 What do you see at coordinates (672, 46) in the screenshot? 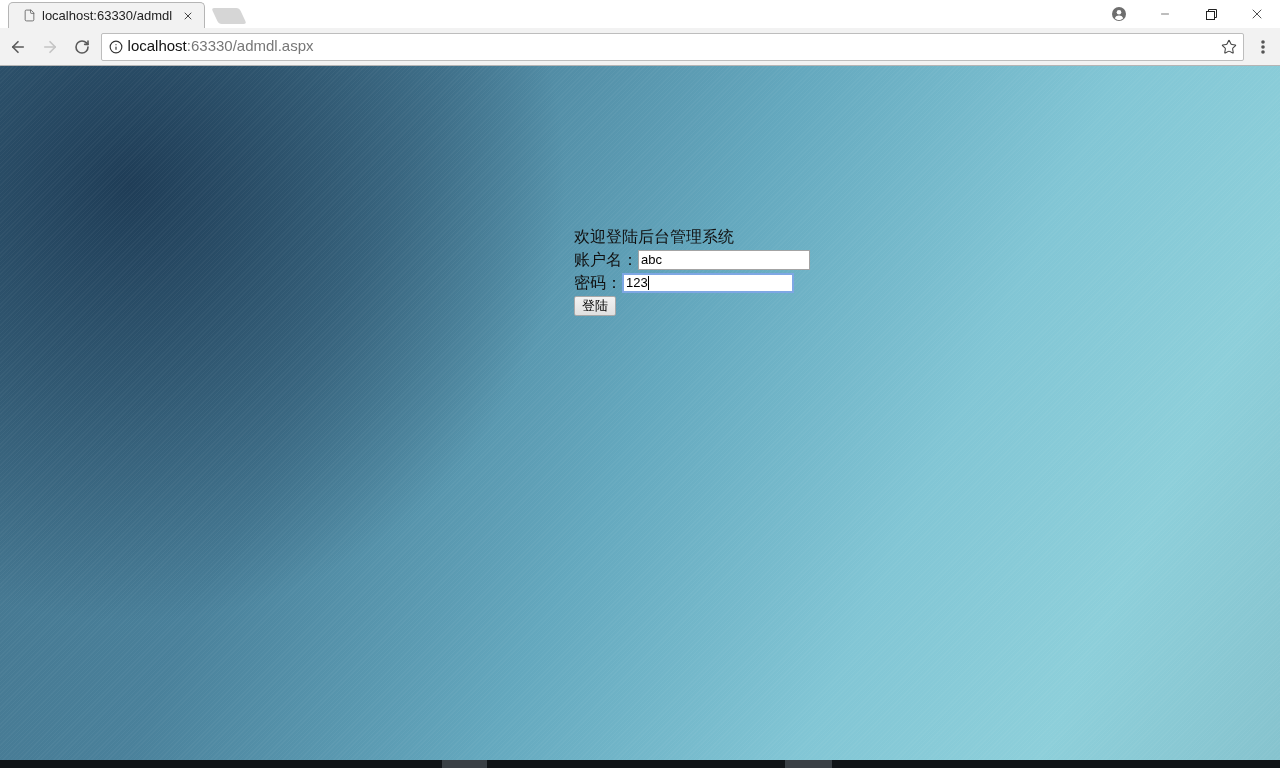
I see `address-field: localhost:63330/admdl.aspx` at bounding box center [672, 46].